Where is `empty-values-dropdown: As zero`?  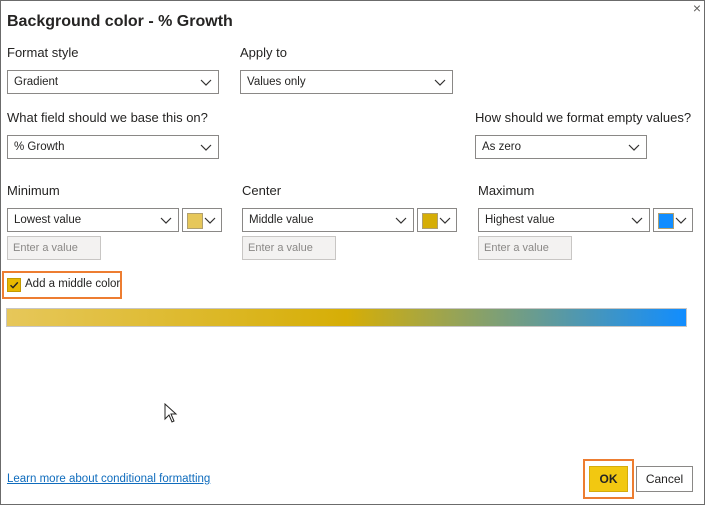 empty-values-dropdown: As zero is located at coordinates (561, 147).